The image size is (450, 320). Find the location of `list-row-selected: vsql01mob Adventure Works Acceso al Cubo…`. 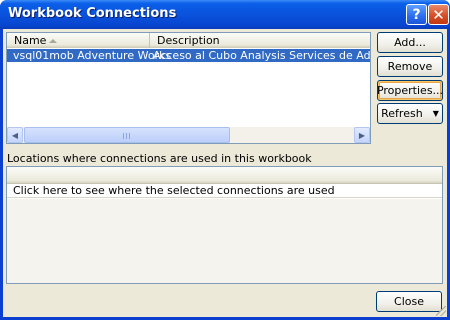

list-row-selected: vsql01mob Adventure Works Acceso al Cubo… is located at coordinates (188, 55).